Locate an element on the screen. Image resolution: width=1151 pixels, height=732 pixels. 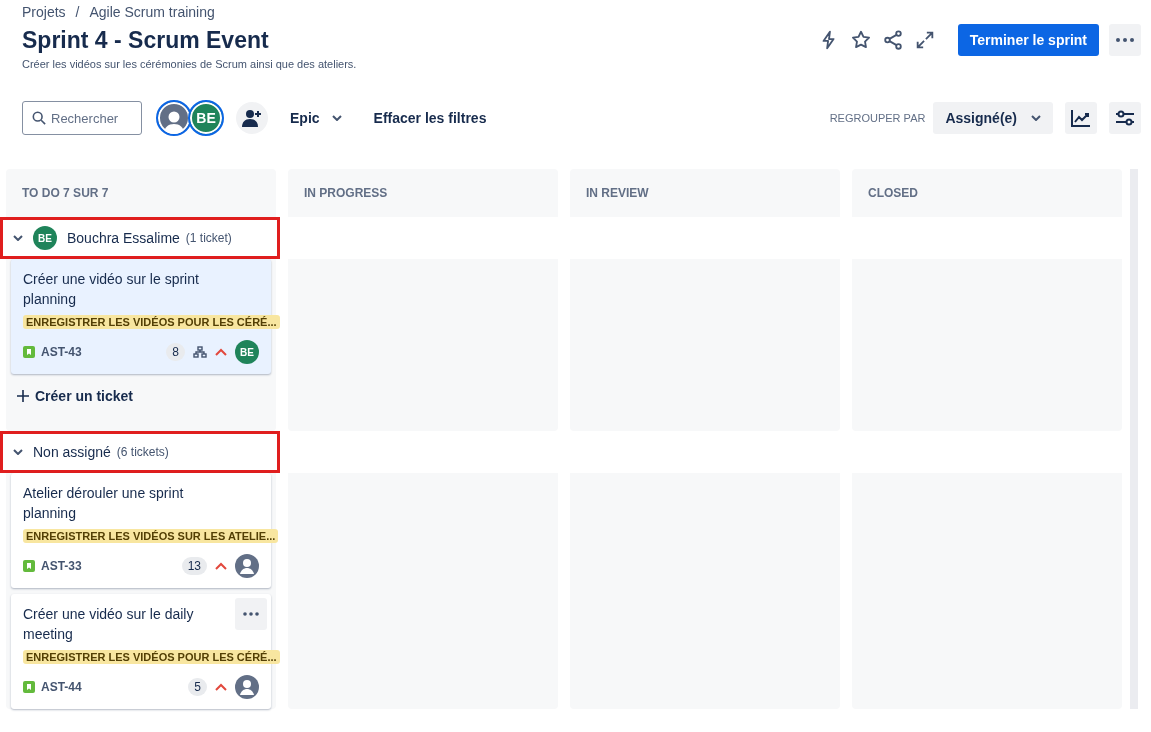
more-button is located at coordinates (1125, 40).